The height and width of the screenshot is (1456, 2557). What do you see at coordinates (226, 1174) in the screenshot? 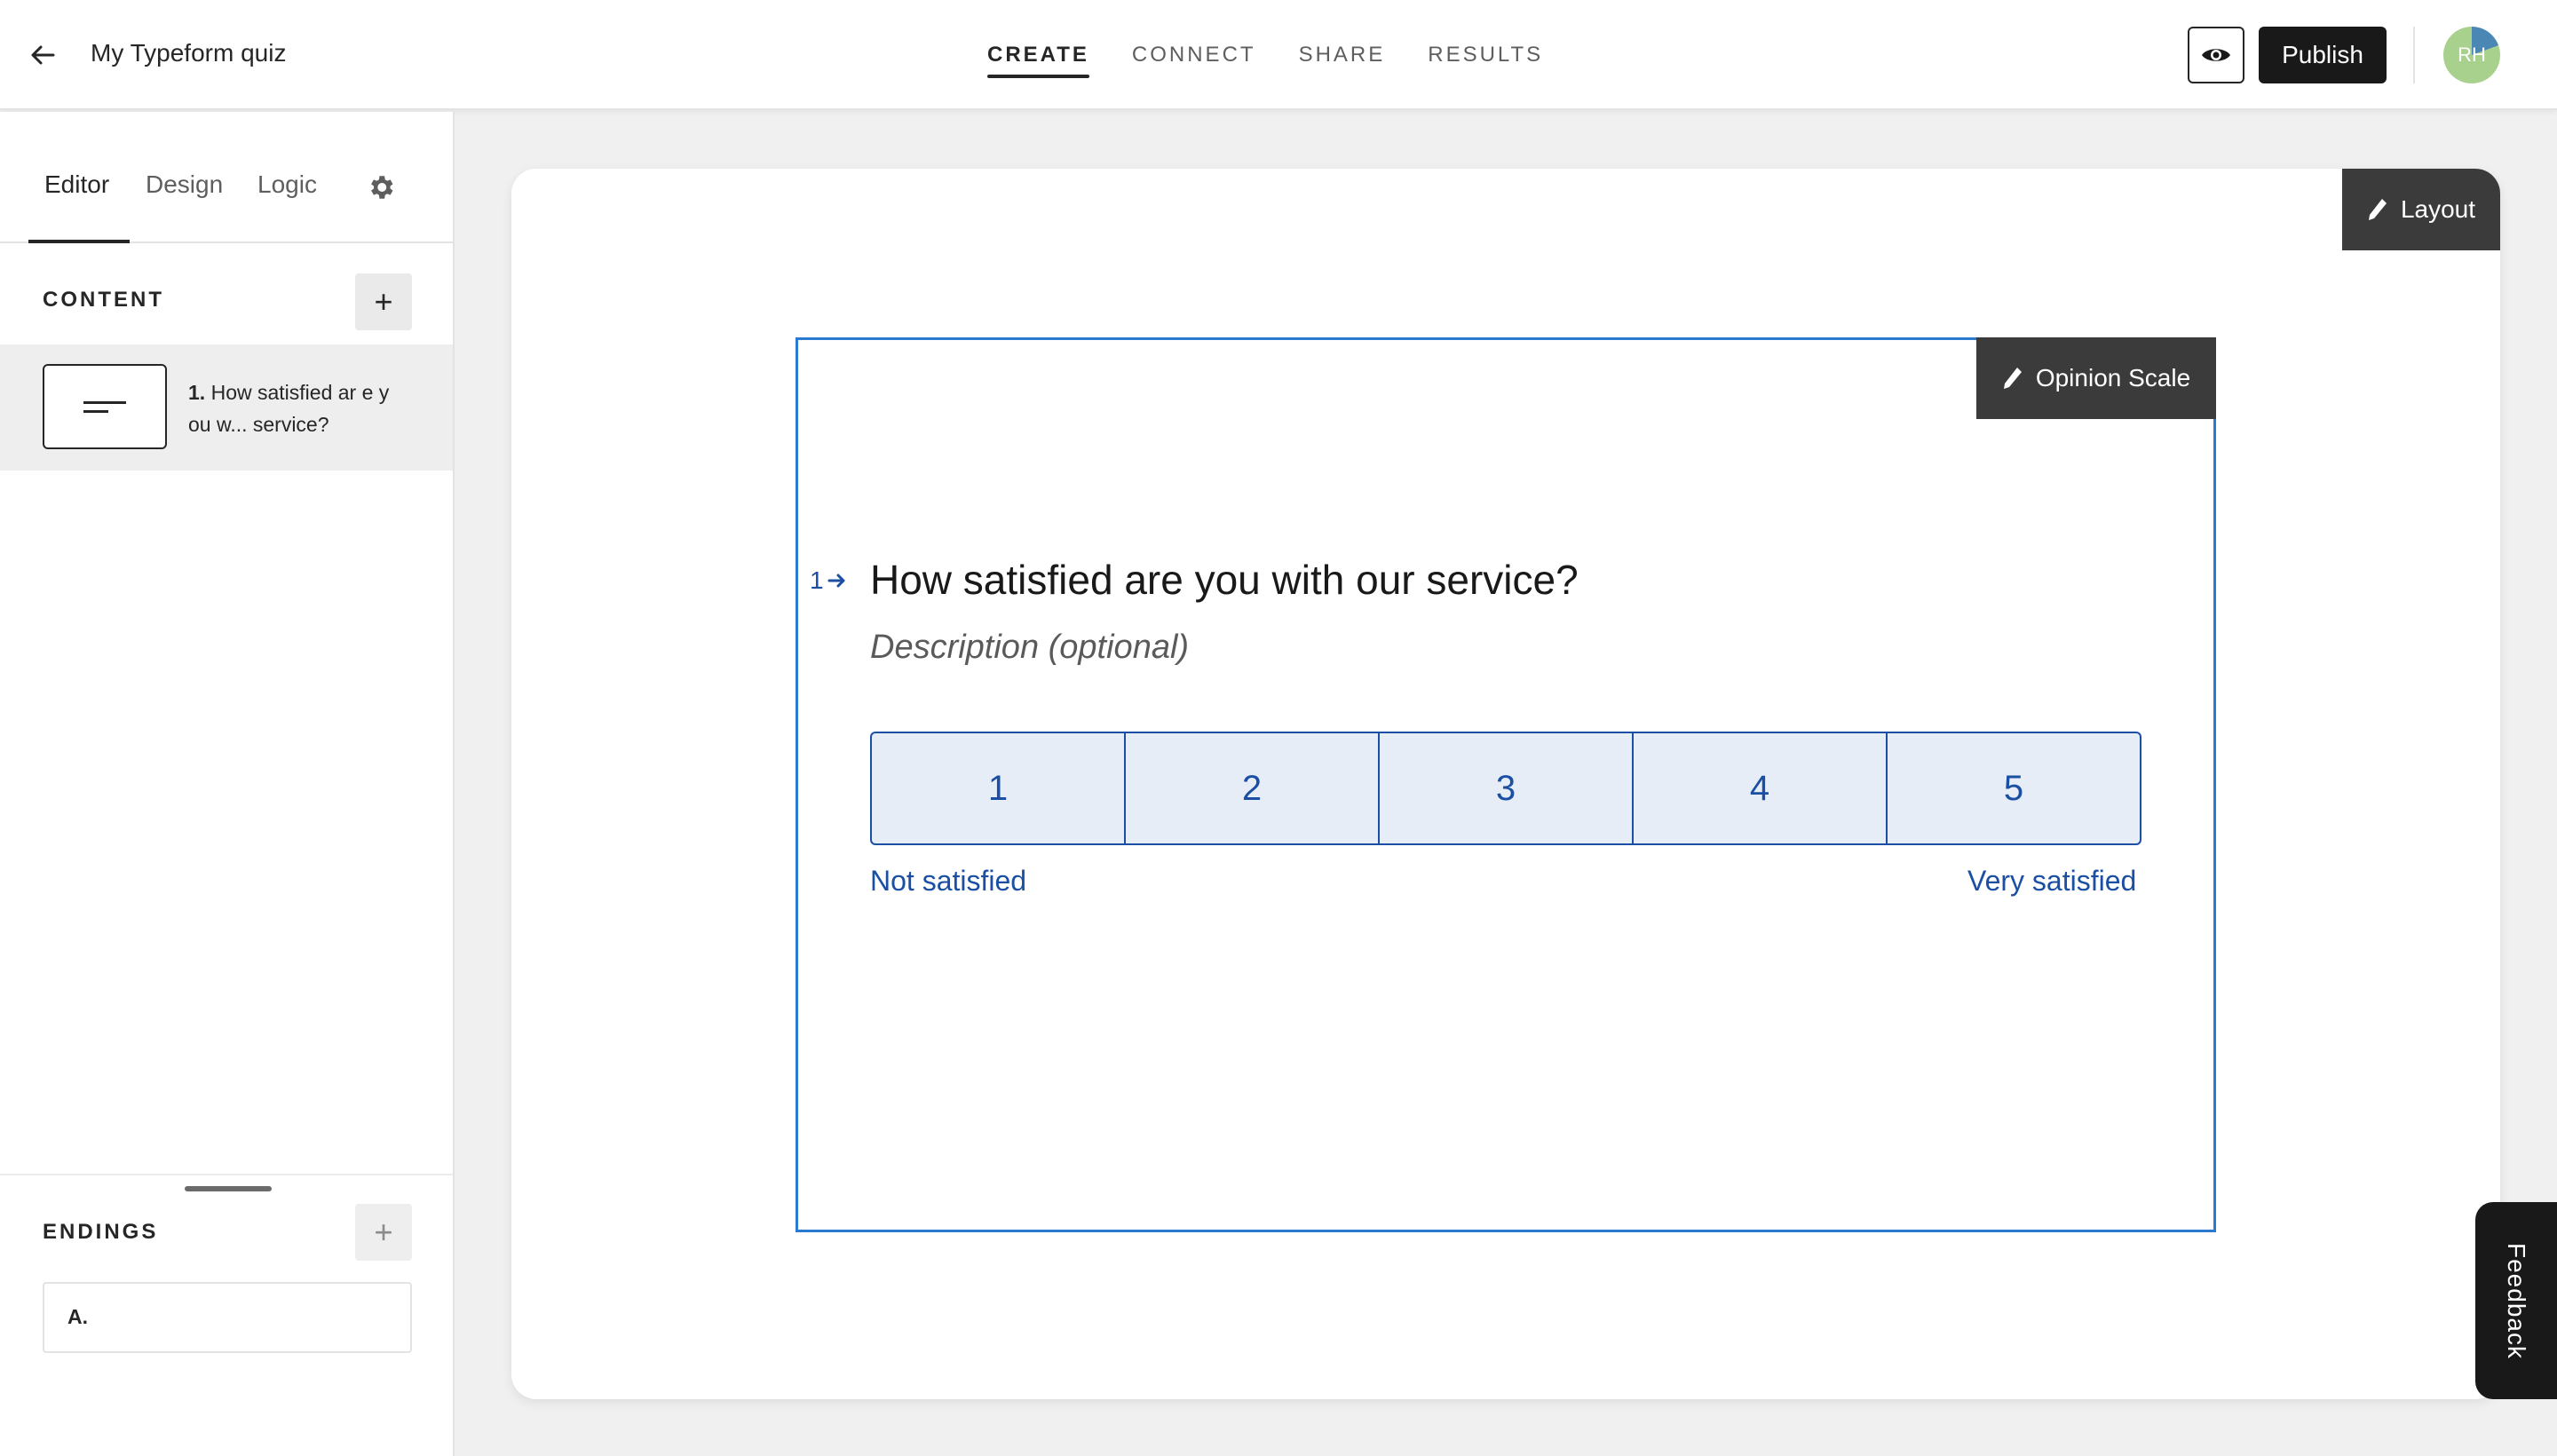
I see `endings-divider` at bounding box center [226, 1174].